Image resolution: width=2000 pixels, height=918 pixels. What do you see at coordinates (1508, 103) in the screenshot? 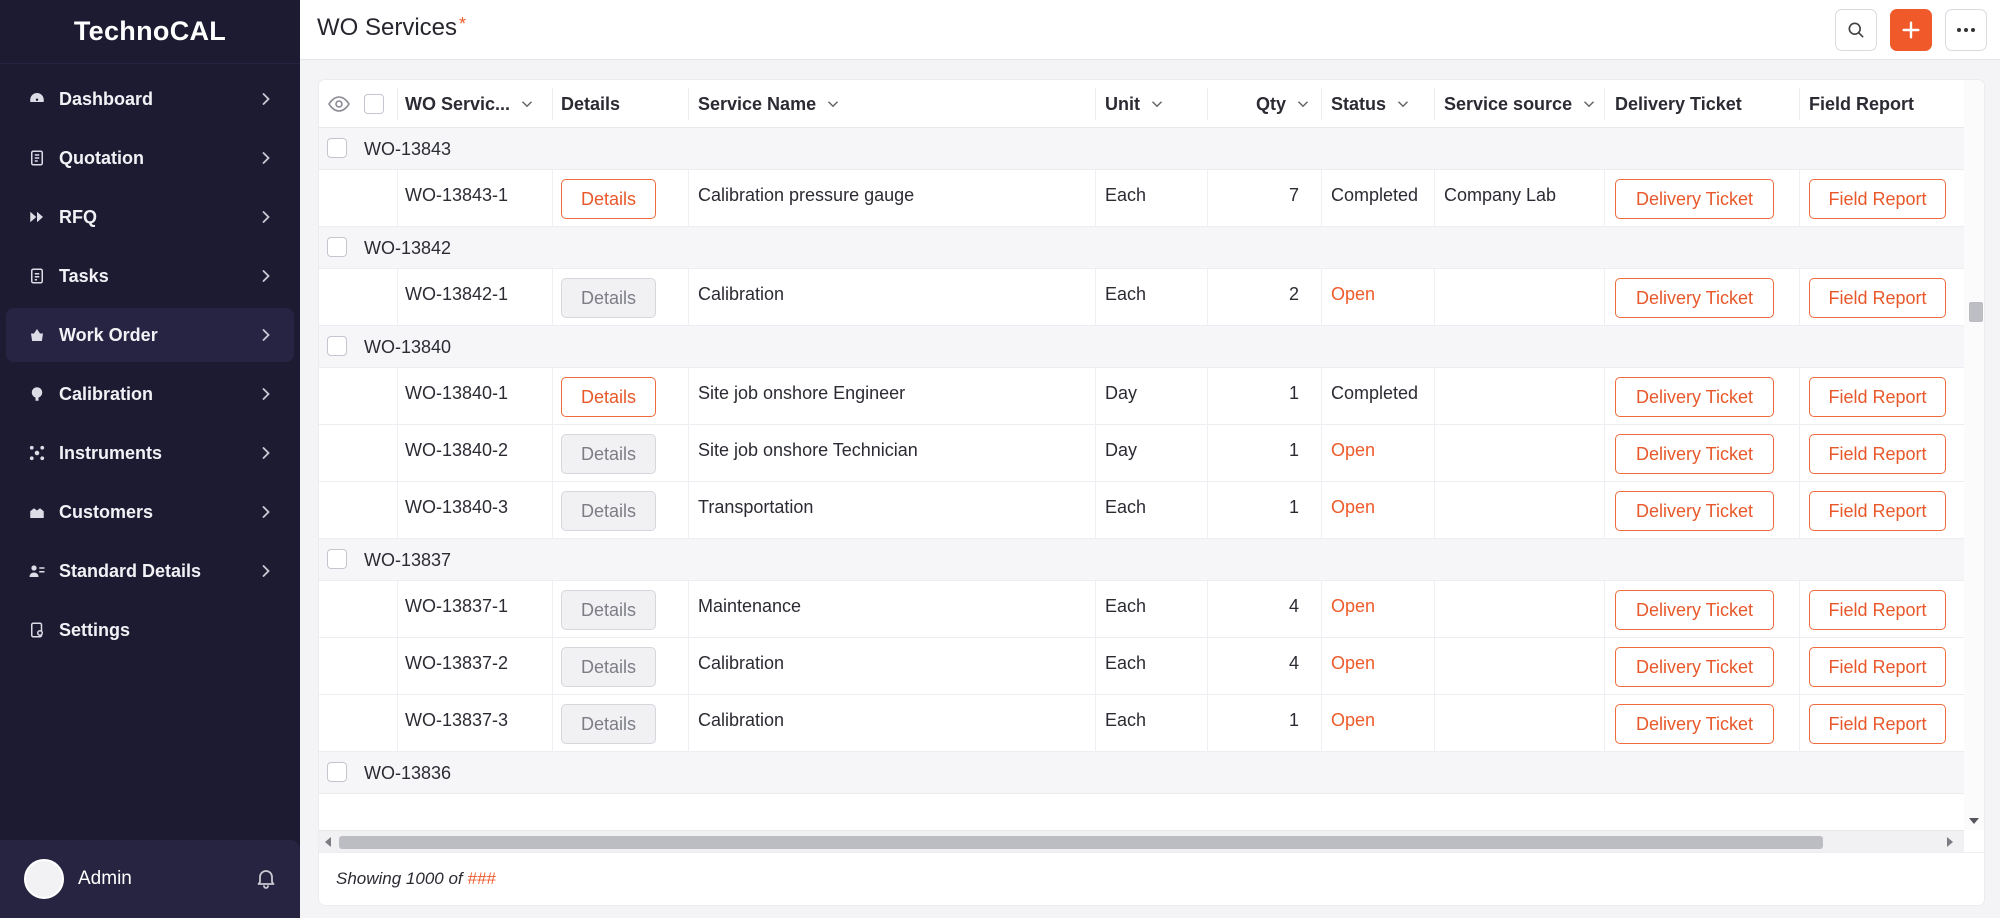
I see `column-service-source-label: Service source` at bounding box center [1508, 103].